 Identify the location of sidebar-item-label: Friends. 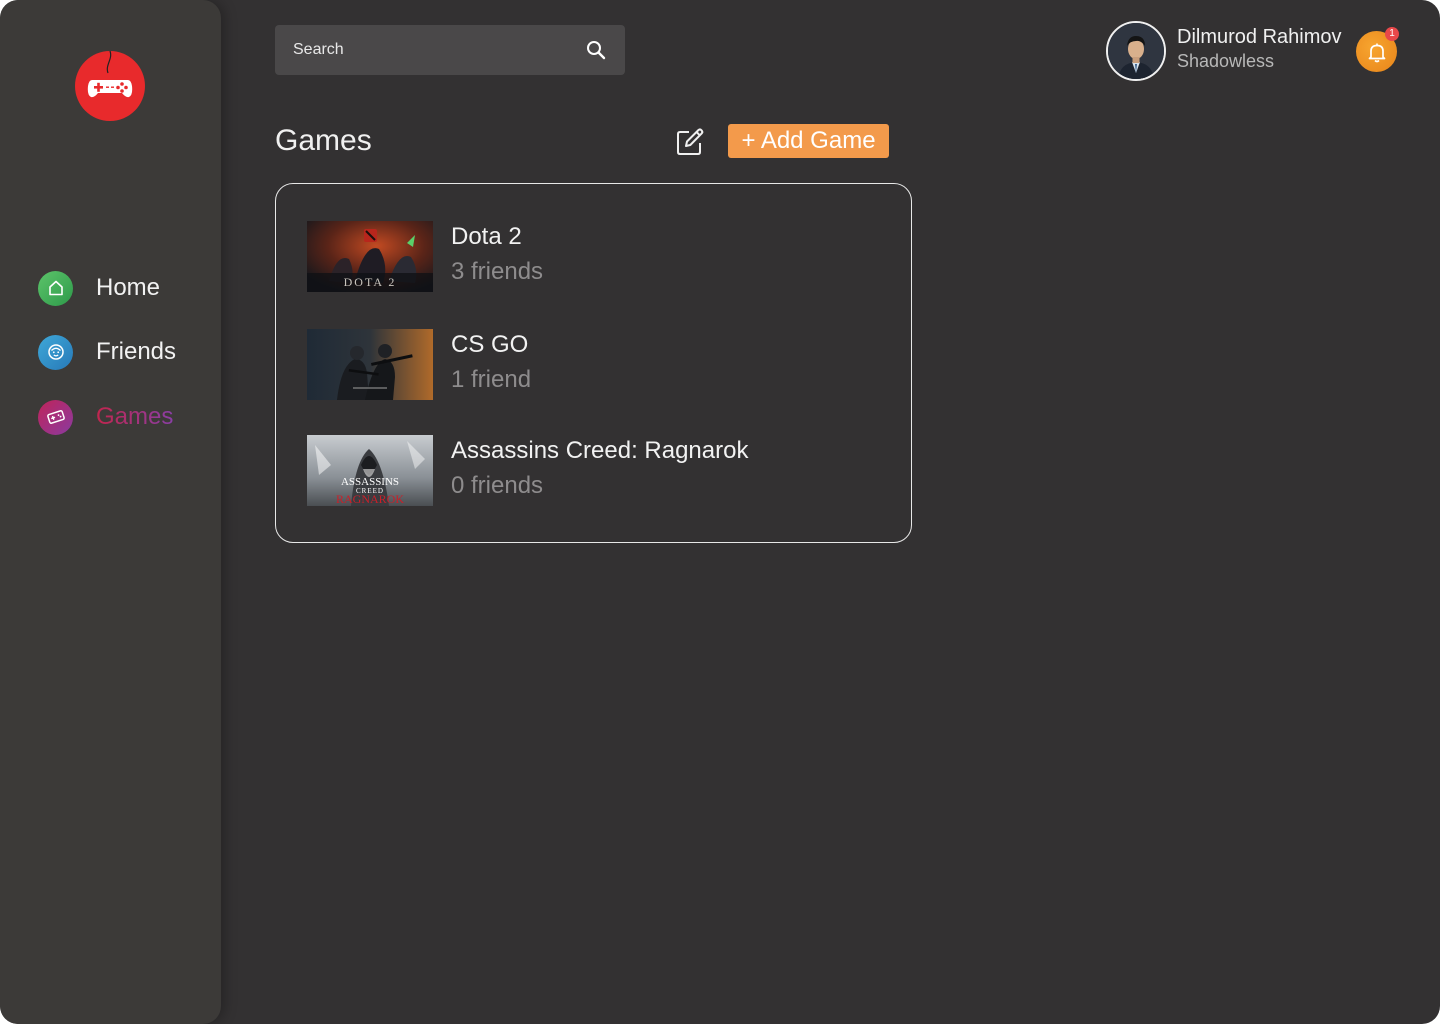
(136, 351).